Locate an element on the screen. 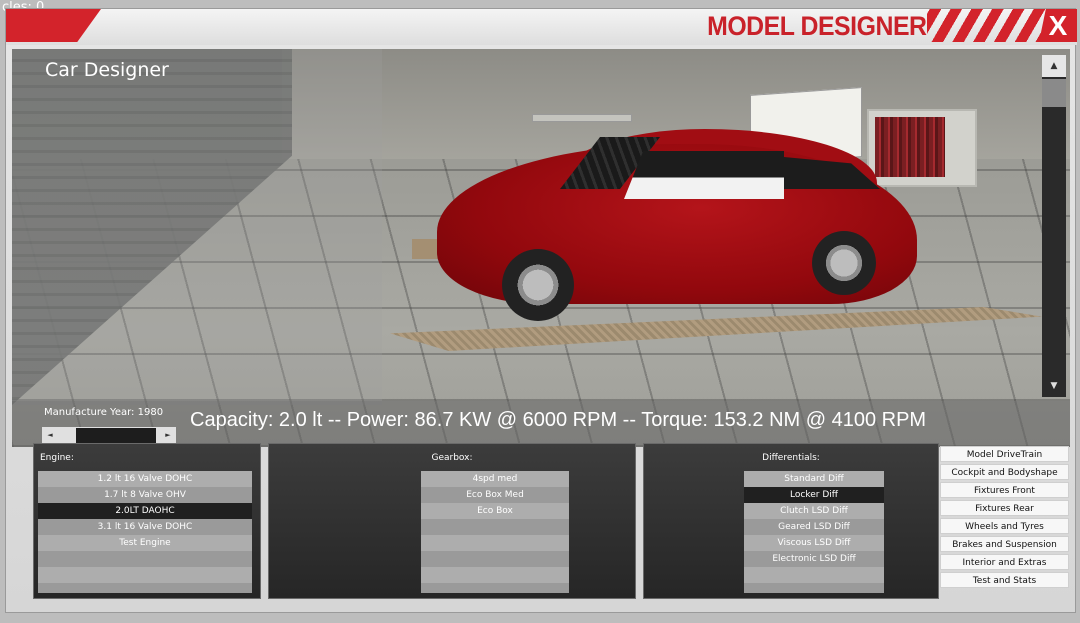 The image size is (1080, 623). car-rear-wheel is located at coordinates (844, 263).